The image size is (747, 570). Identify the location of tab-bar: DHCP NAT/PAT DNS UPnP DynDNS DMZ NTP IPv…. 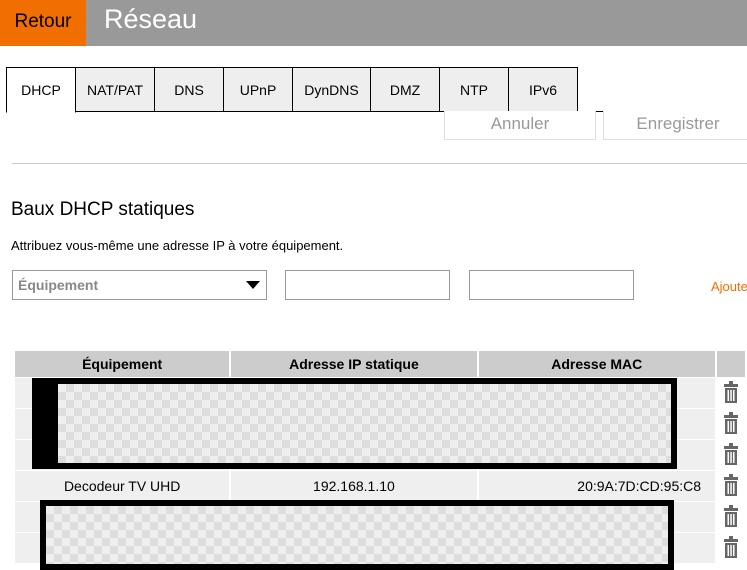
(376, 90).